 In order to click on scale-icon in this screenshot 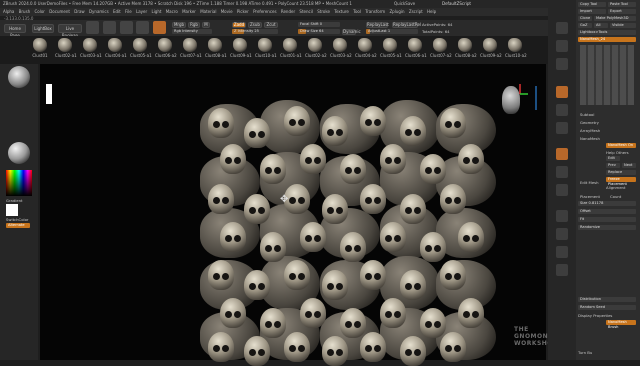, I will do `click(142, 27)`.